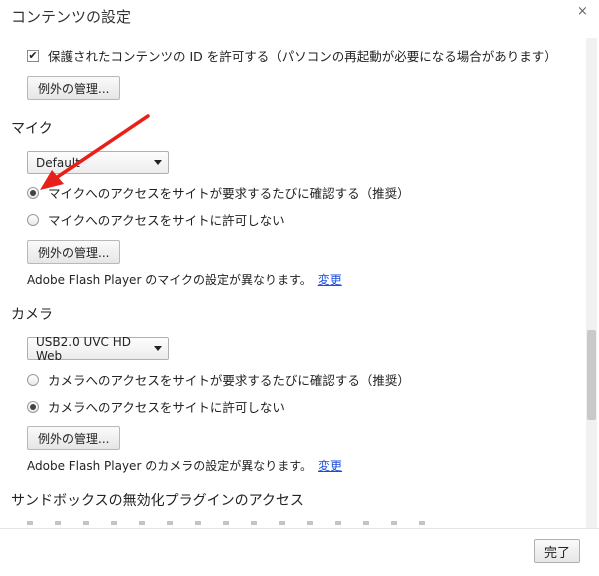 The image size is (599, 576). I want to click on camera-device-select: USB2.0 UVC HD Web, so click(98, 348).